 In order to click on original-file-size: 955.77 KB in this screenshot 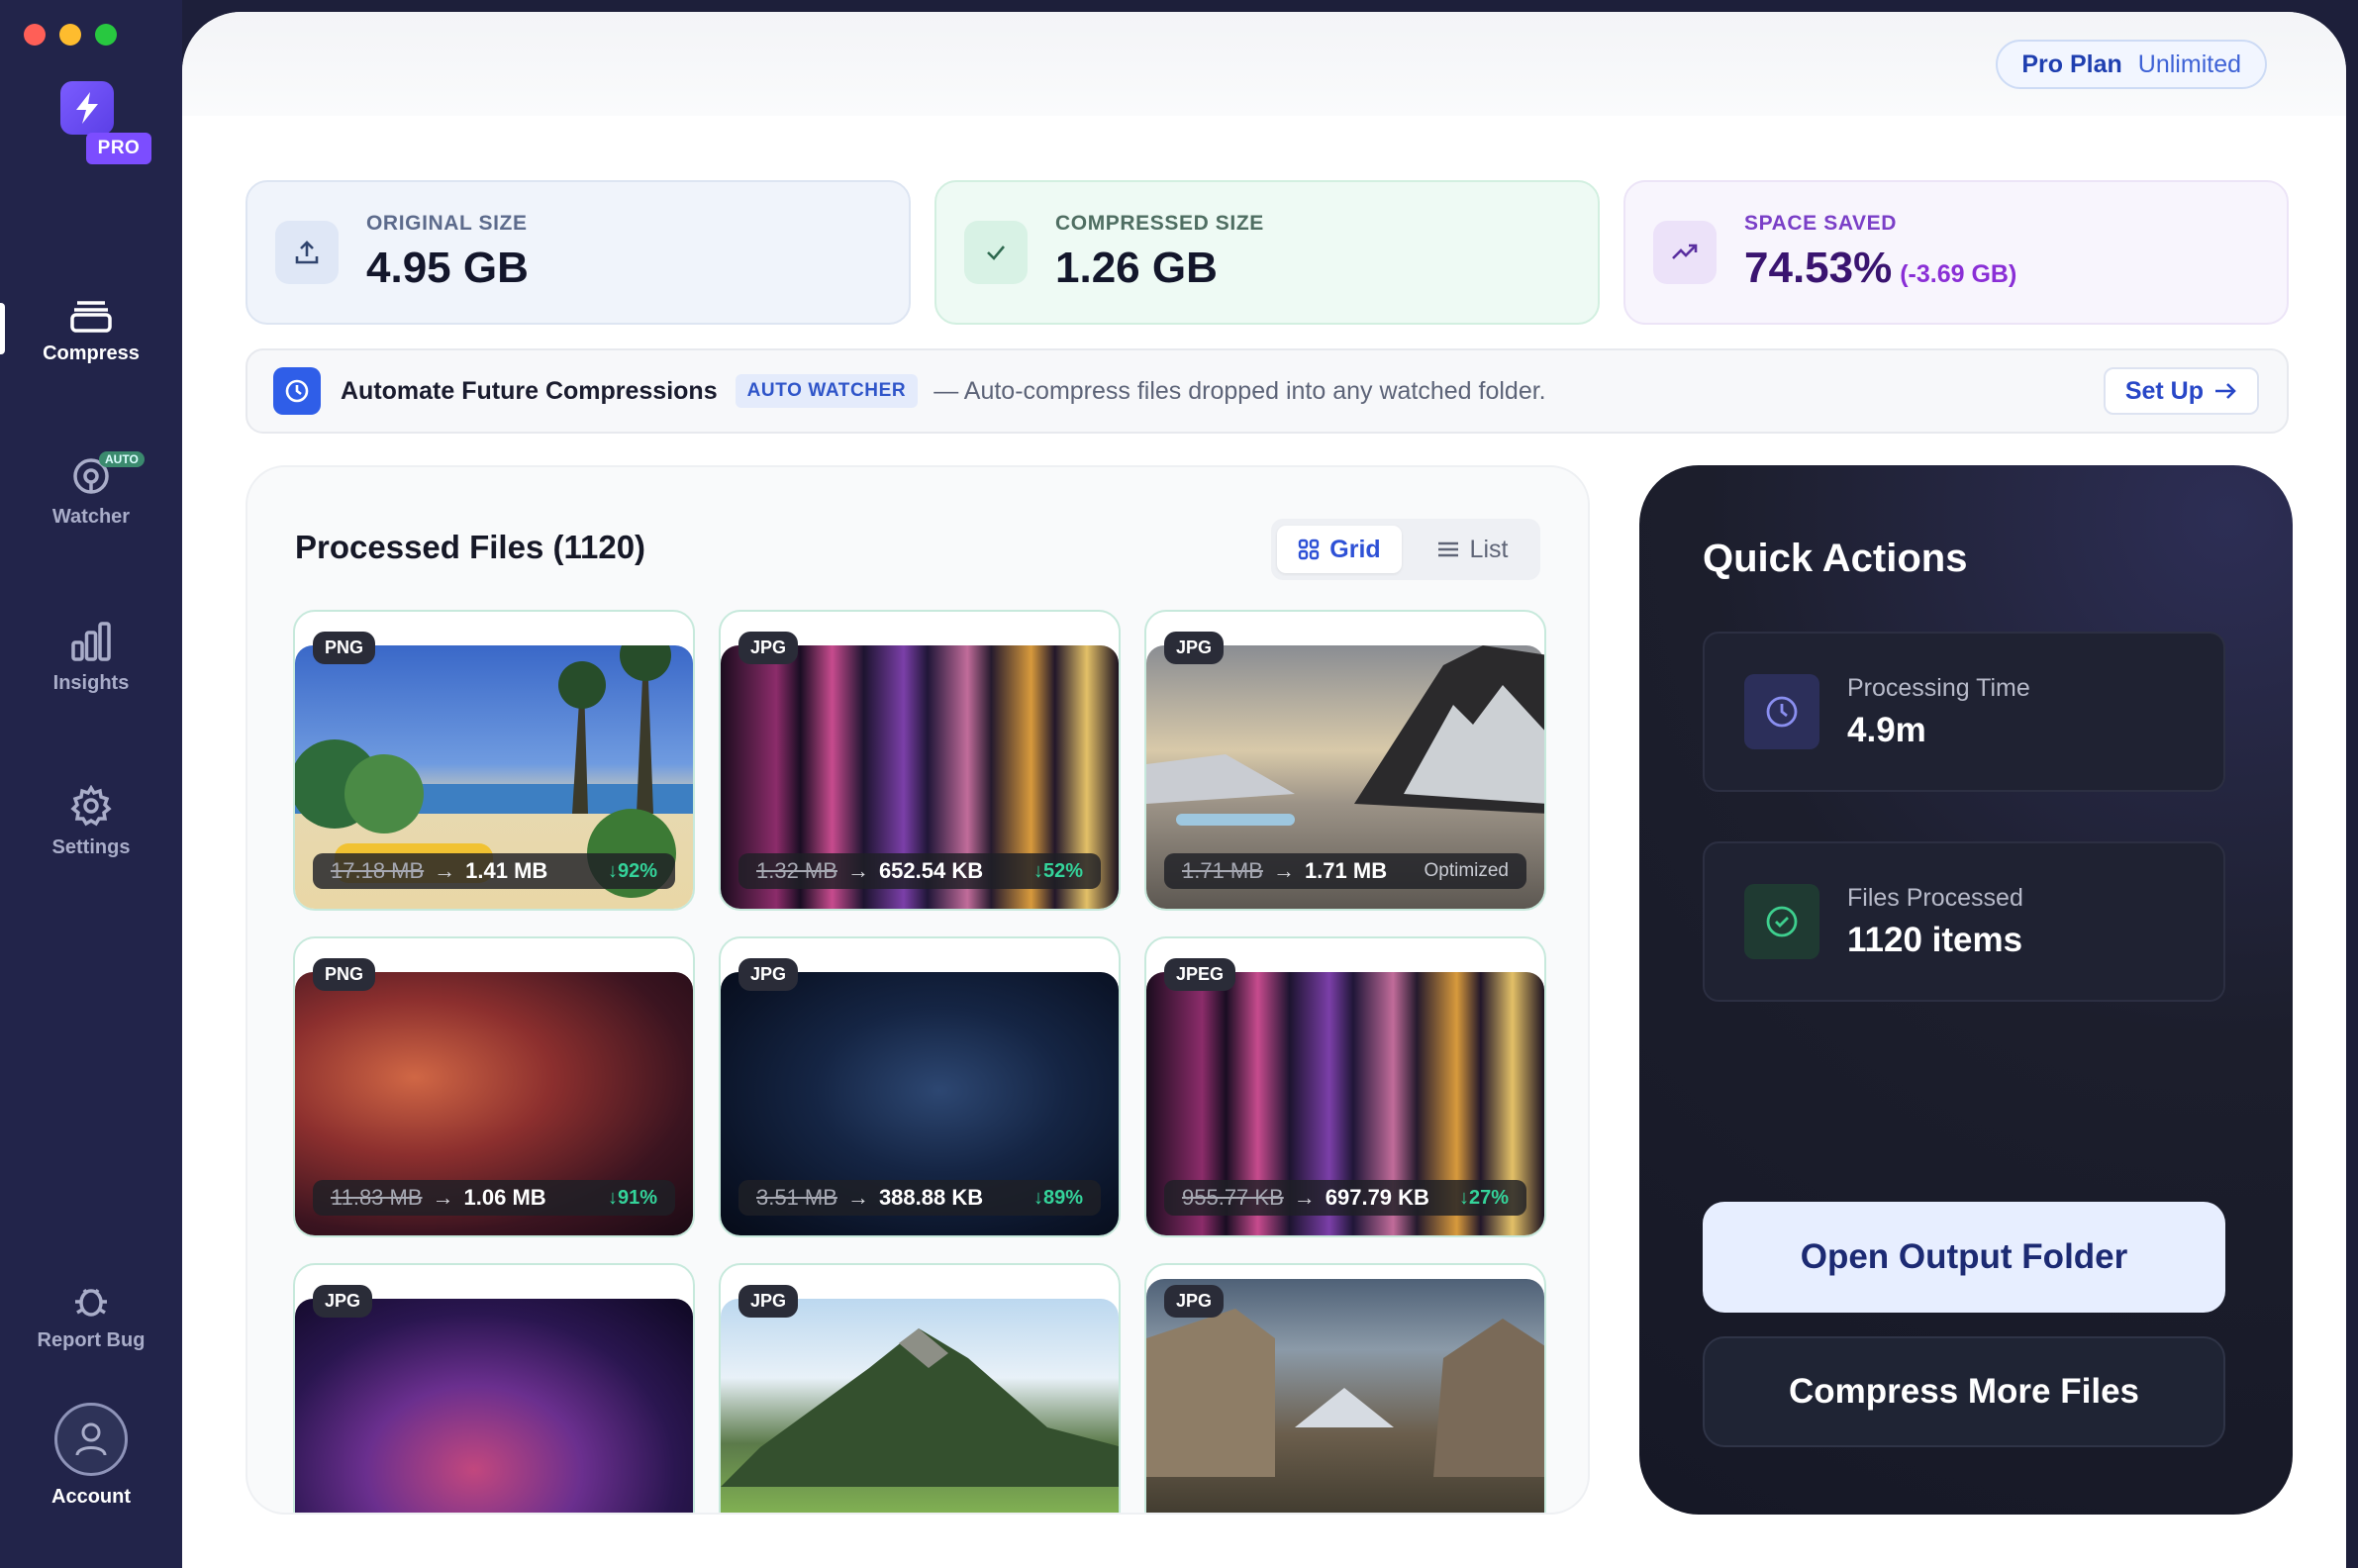, I will do `click(1233, 1197)`.